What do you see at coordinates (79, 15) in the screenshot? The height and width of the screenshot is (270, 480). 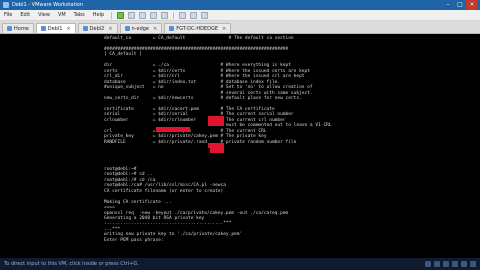 I see `menu-tabs: Tabs` at bounding box center [79, 15].